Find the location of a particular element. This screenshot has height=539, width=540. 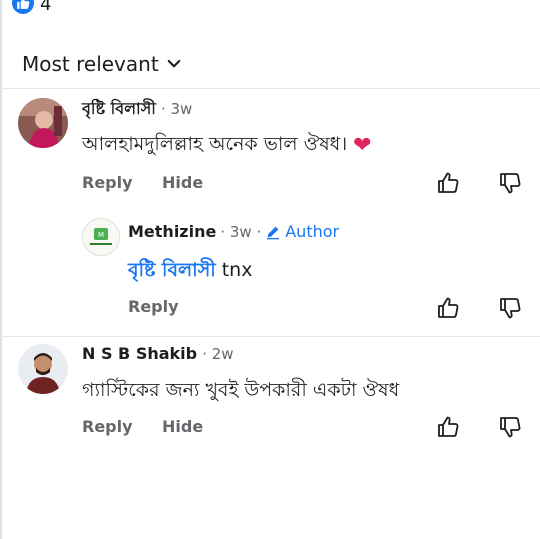

comment-header: বৃষ্টি বিলাসী · 3w is located at coordinates (137, 109).